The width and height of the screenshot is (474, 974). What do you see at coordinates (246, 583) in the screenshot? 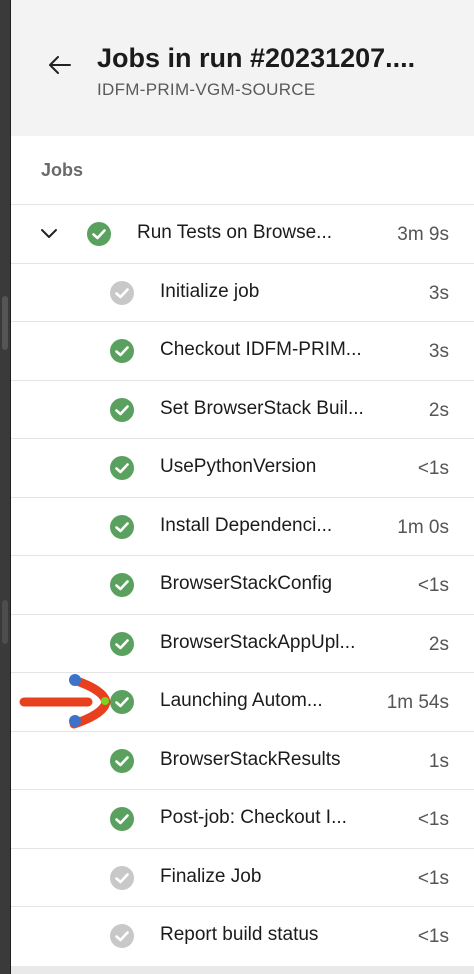
I see `step-name: BrowserStackConfig` at bounding box center [246, 583].